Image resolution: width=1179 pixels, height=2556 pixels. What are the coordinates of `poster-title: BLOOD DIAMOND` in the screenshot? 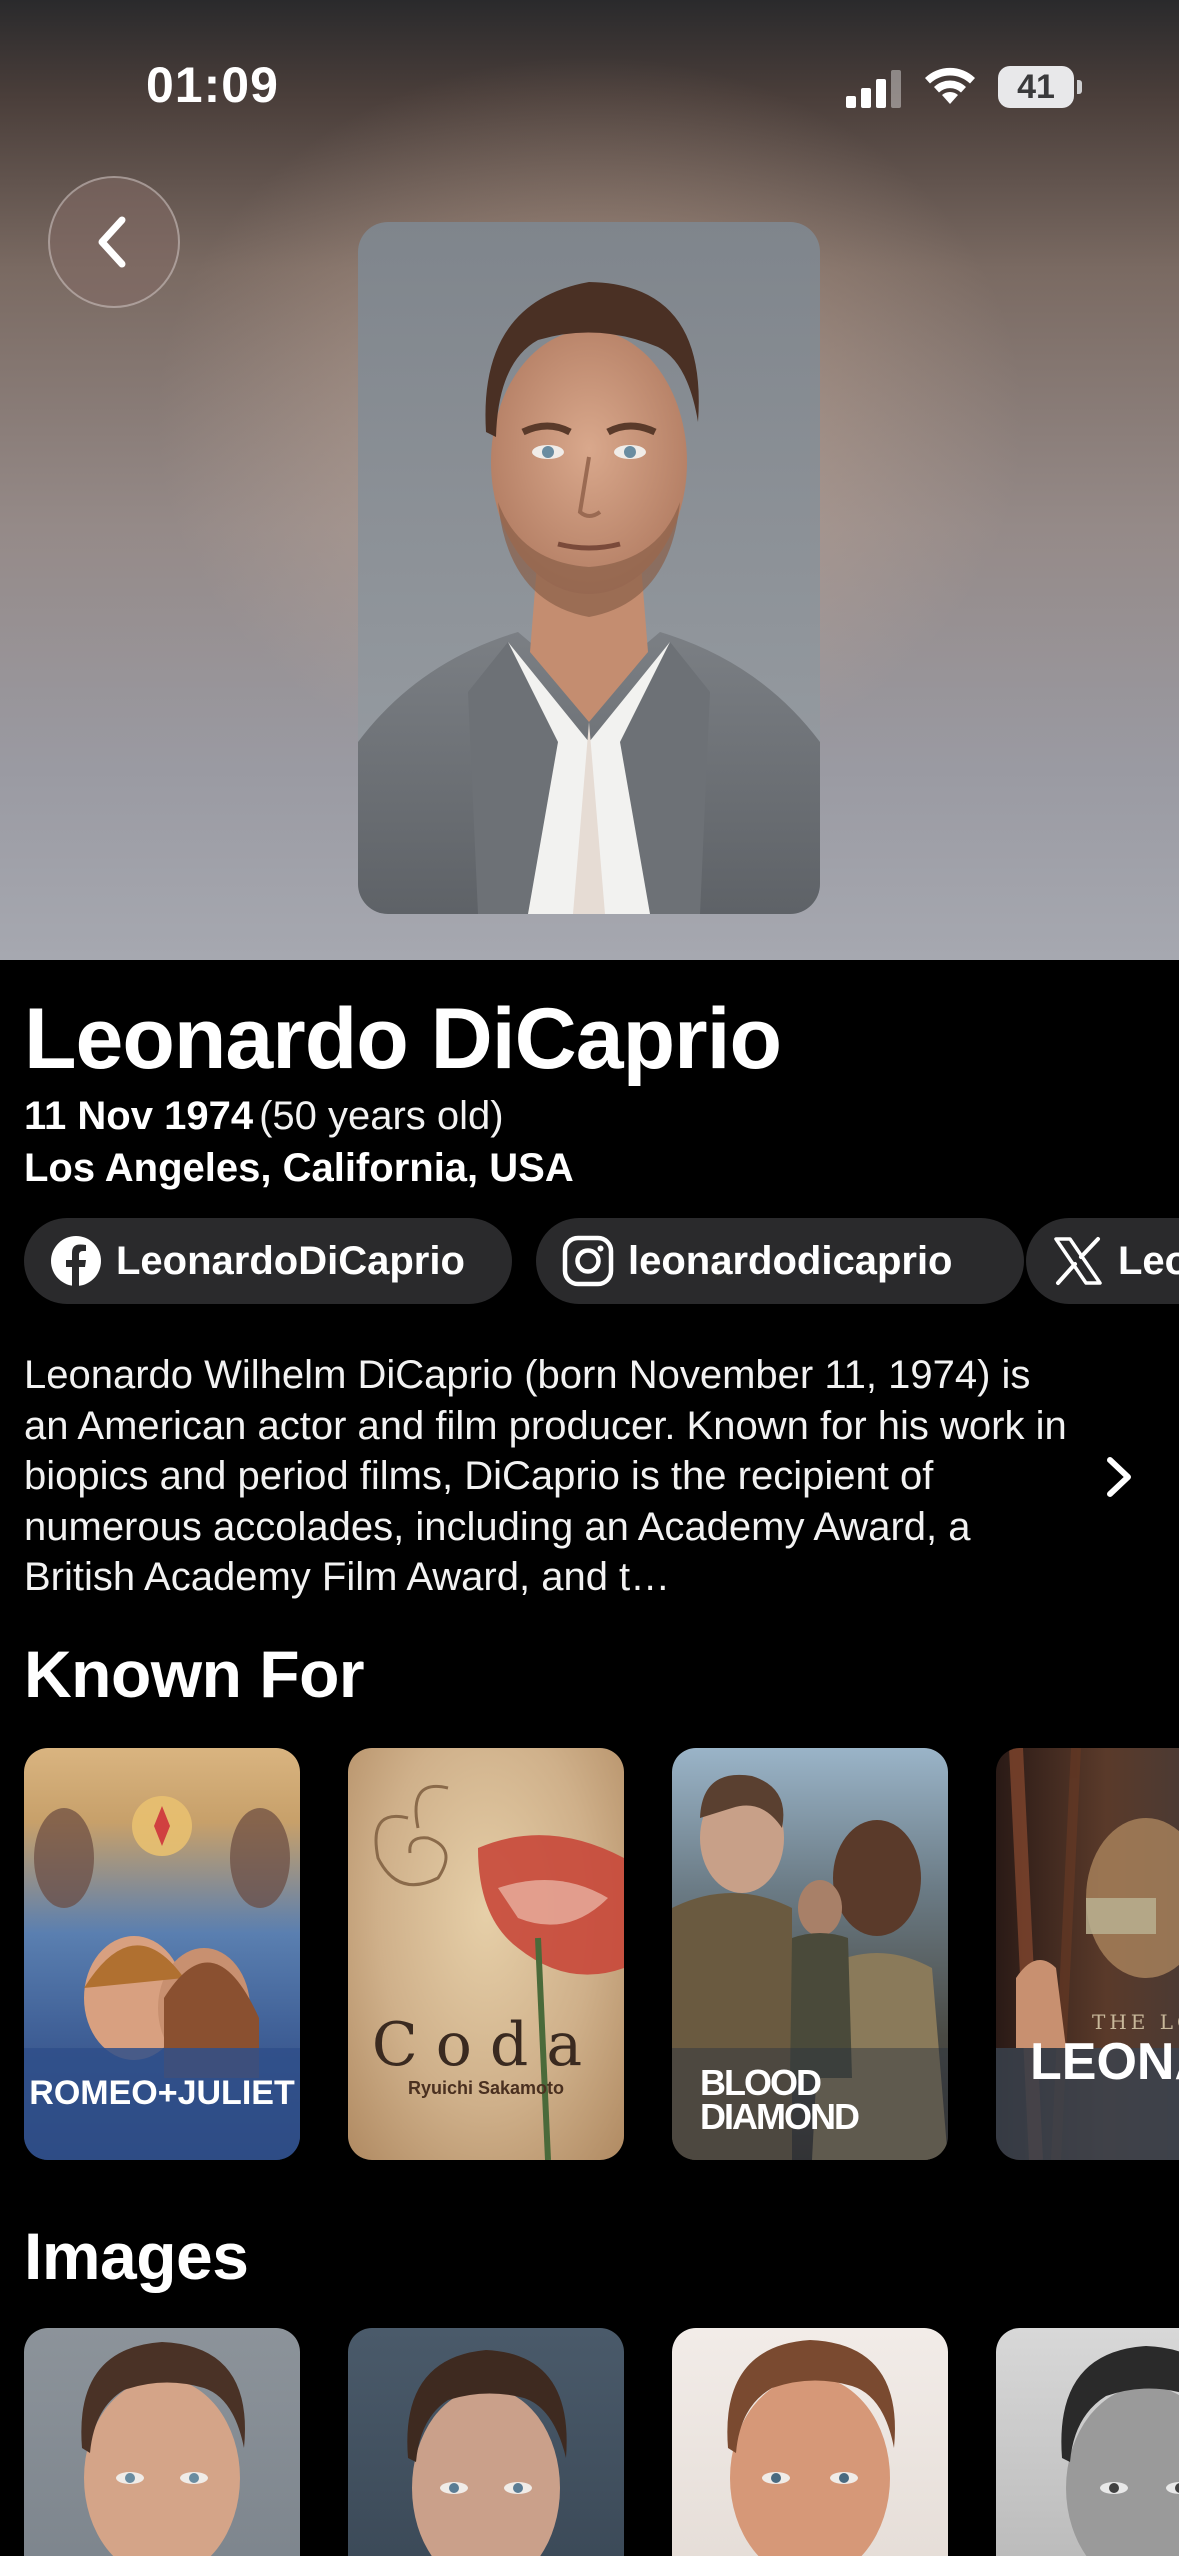 It's located at (780, 2099).